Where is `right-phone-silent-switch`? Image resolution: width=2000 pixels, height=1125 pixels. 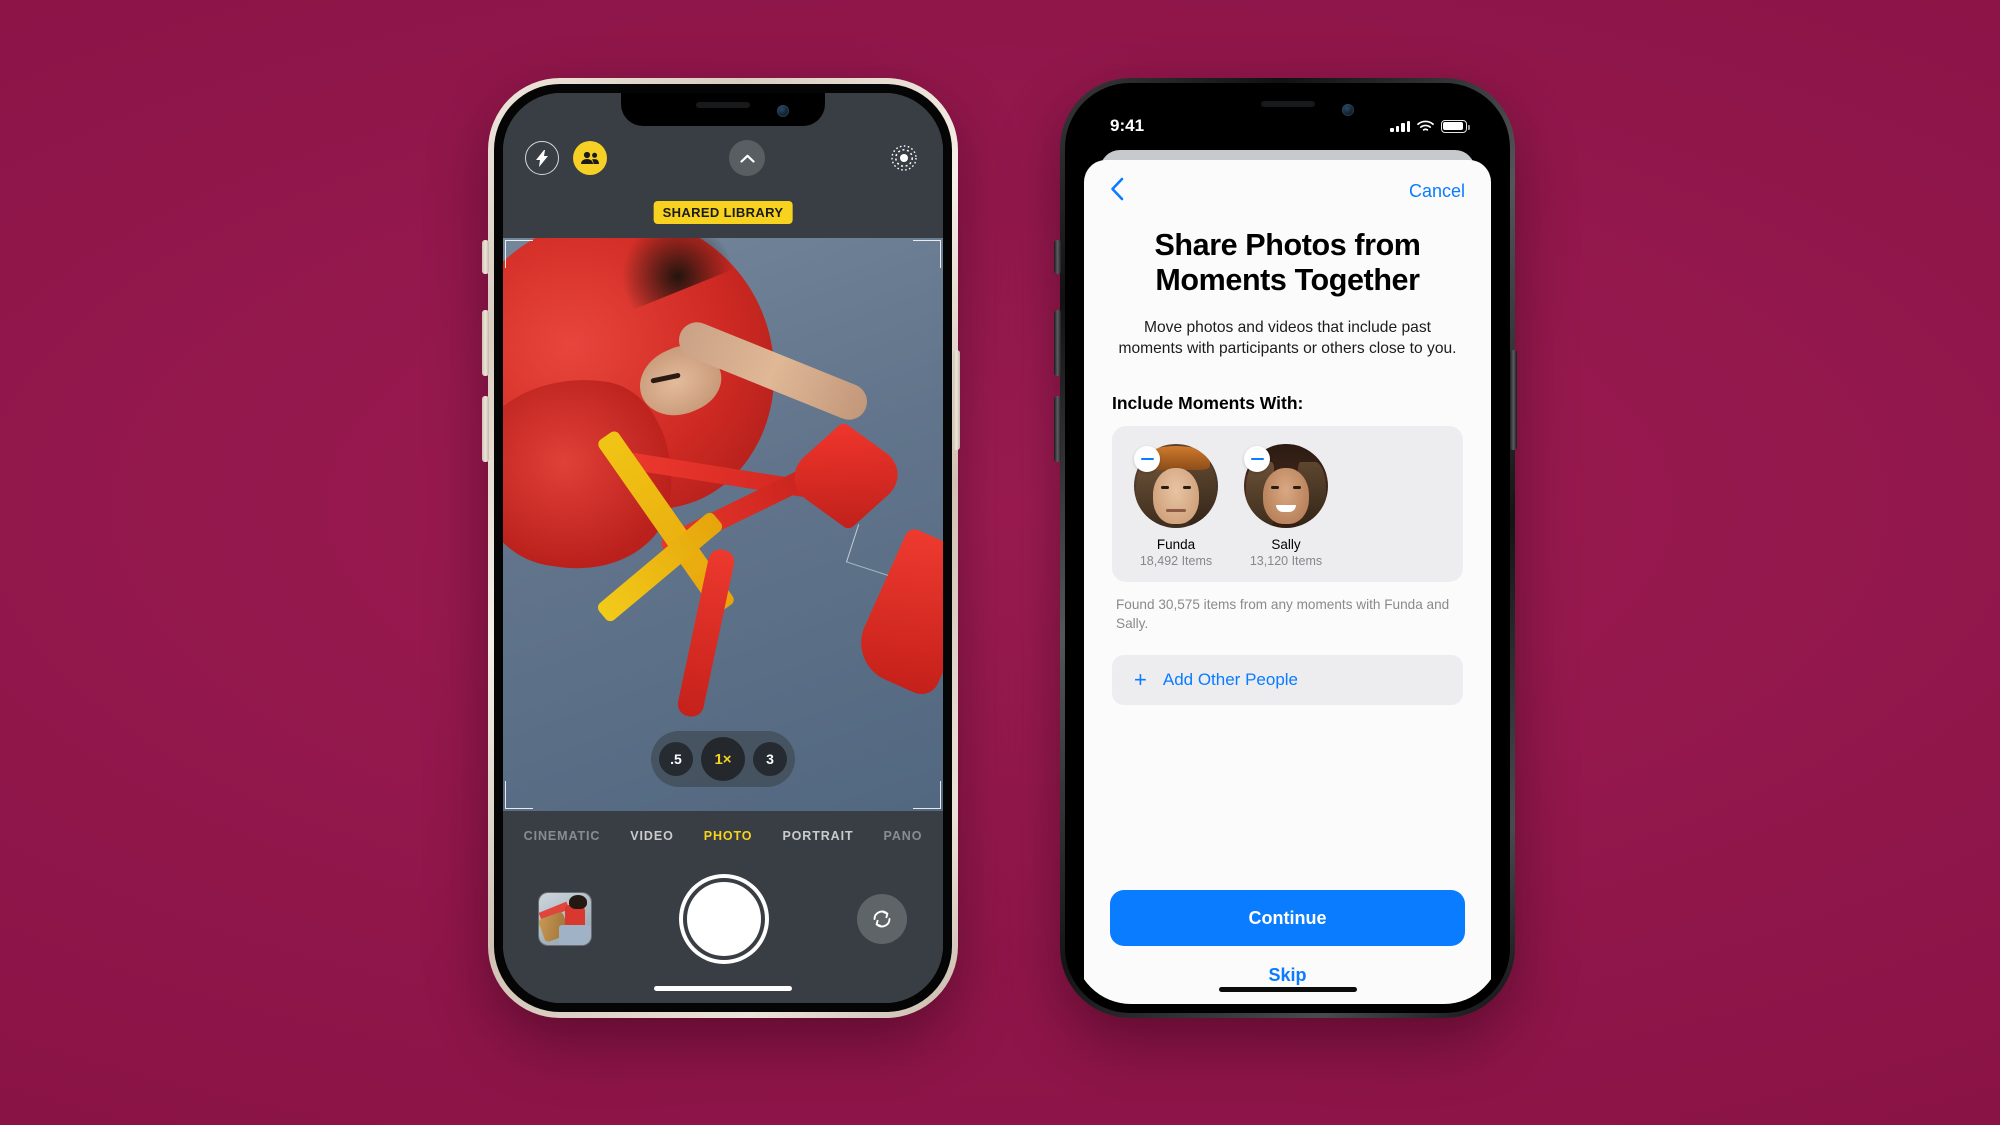
right-phone-silent-switch is located at coordinates (1057, 257).